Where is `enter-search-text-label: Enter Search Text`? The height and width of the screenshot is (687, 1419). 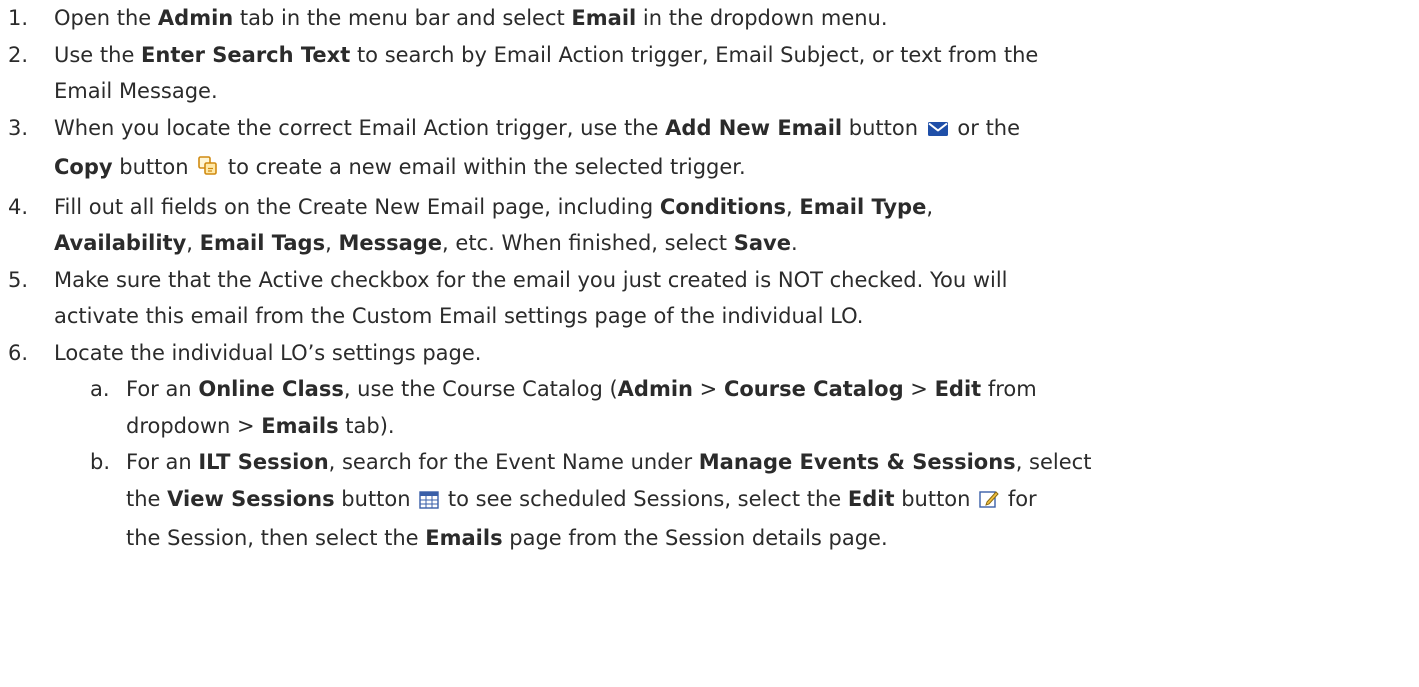 enter-search-text-label: Enter Search Text is located at coordinates (246, 54).